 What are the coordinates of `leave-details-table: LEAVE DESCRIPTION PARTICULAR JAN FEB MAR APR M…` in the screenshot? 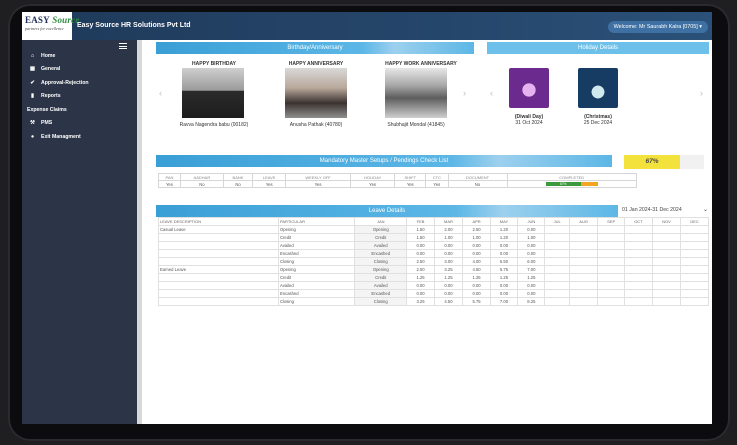 It's located at (433, 261).